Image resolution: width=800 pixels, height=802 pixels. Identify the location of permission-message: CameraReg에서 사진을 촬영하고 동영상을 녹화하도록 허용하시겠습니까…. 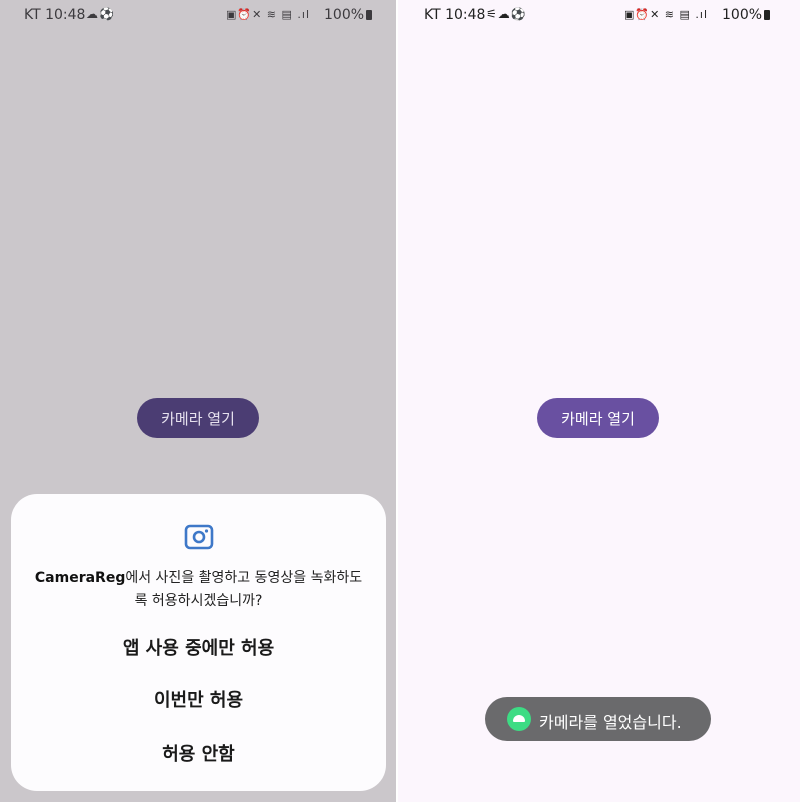
(198, 590).